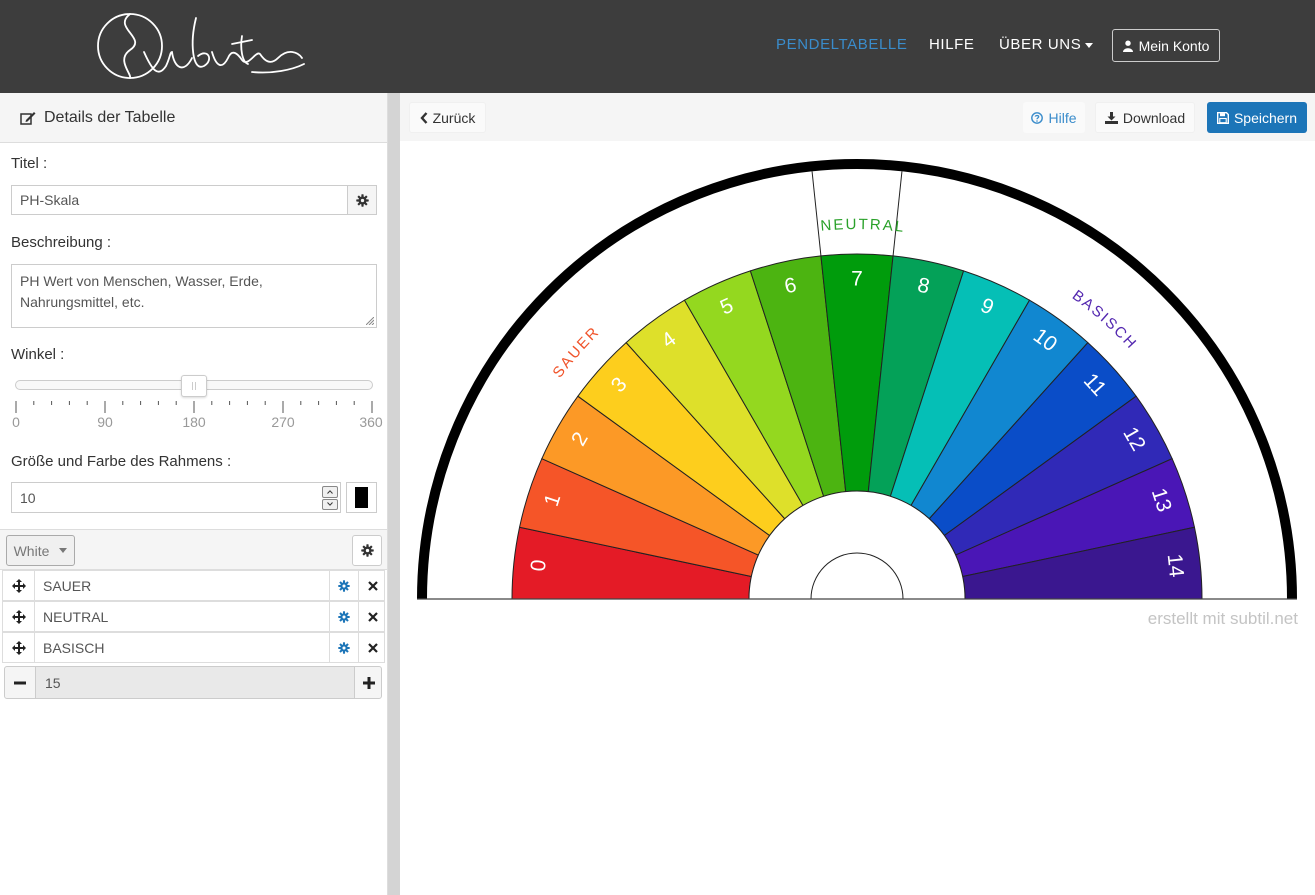  Describe the element at coordinates (394, 494) in the screenshot. I see `panel-splitter` at that location.